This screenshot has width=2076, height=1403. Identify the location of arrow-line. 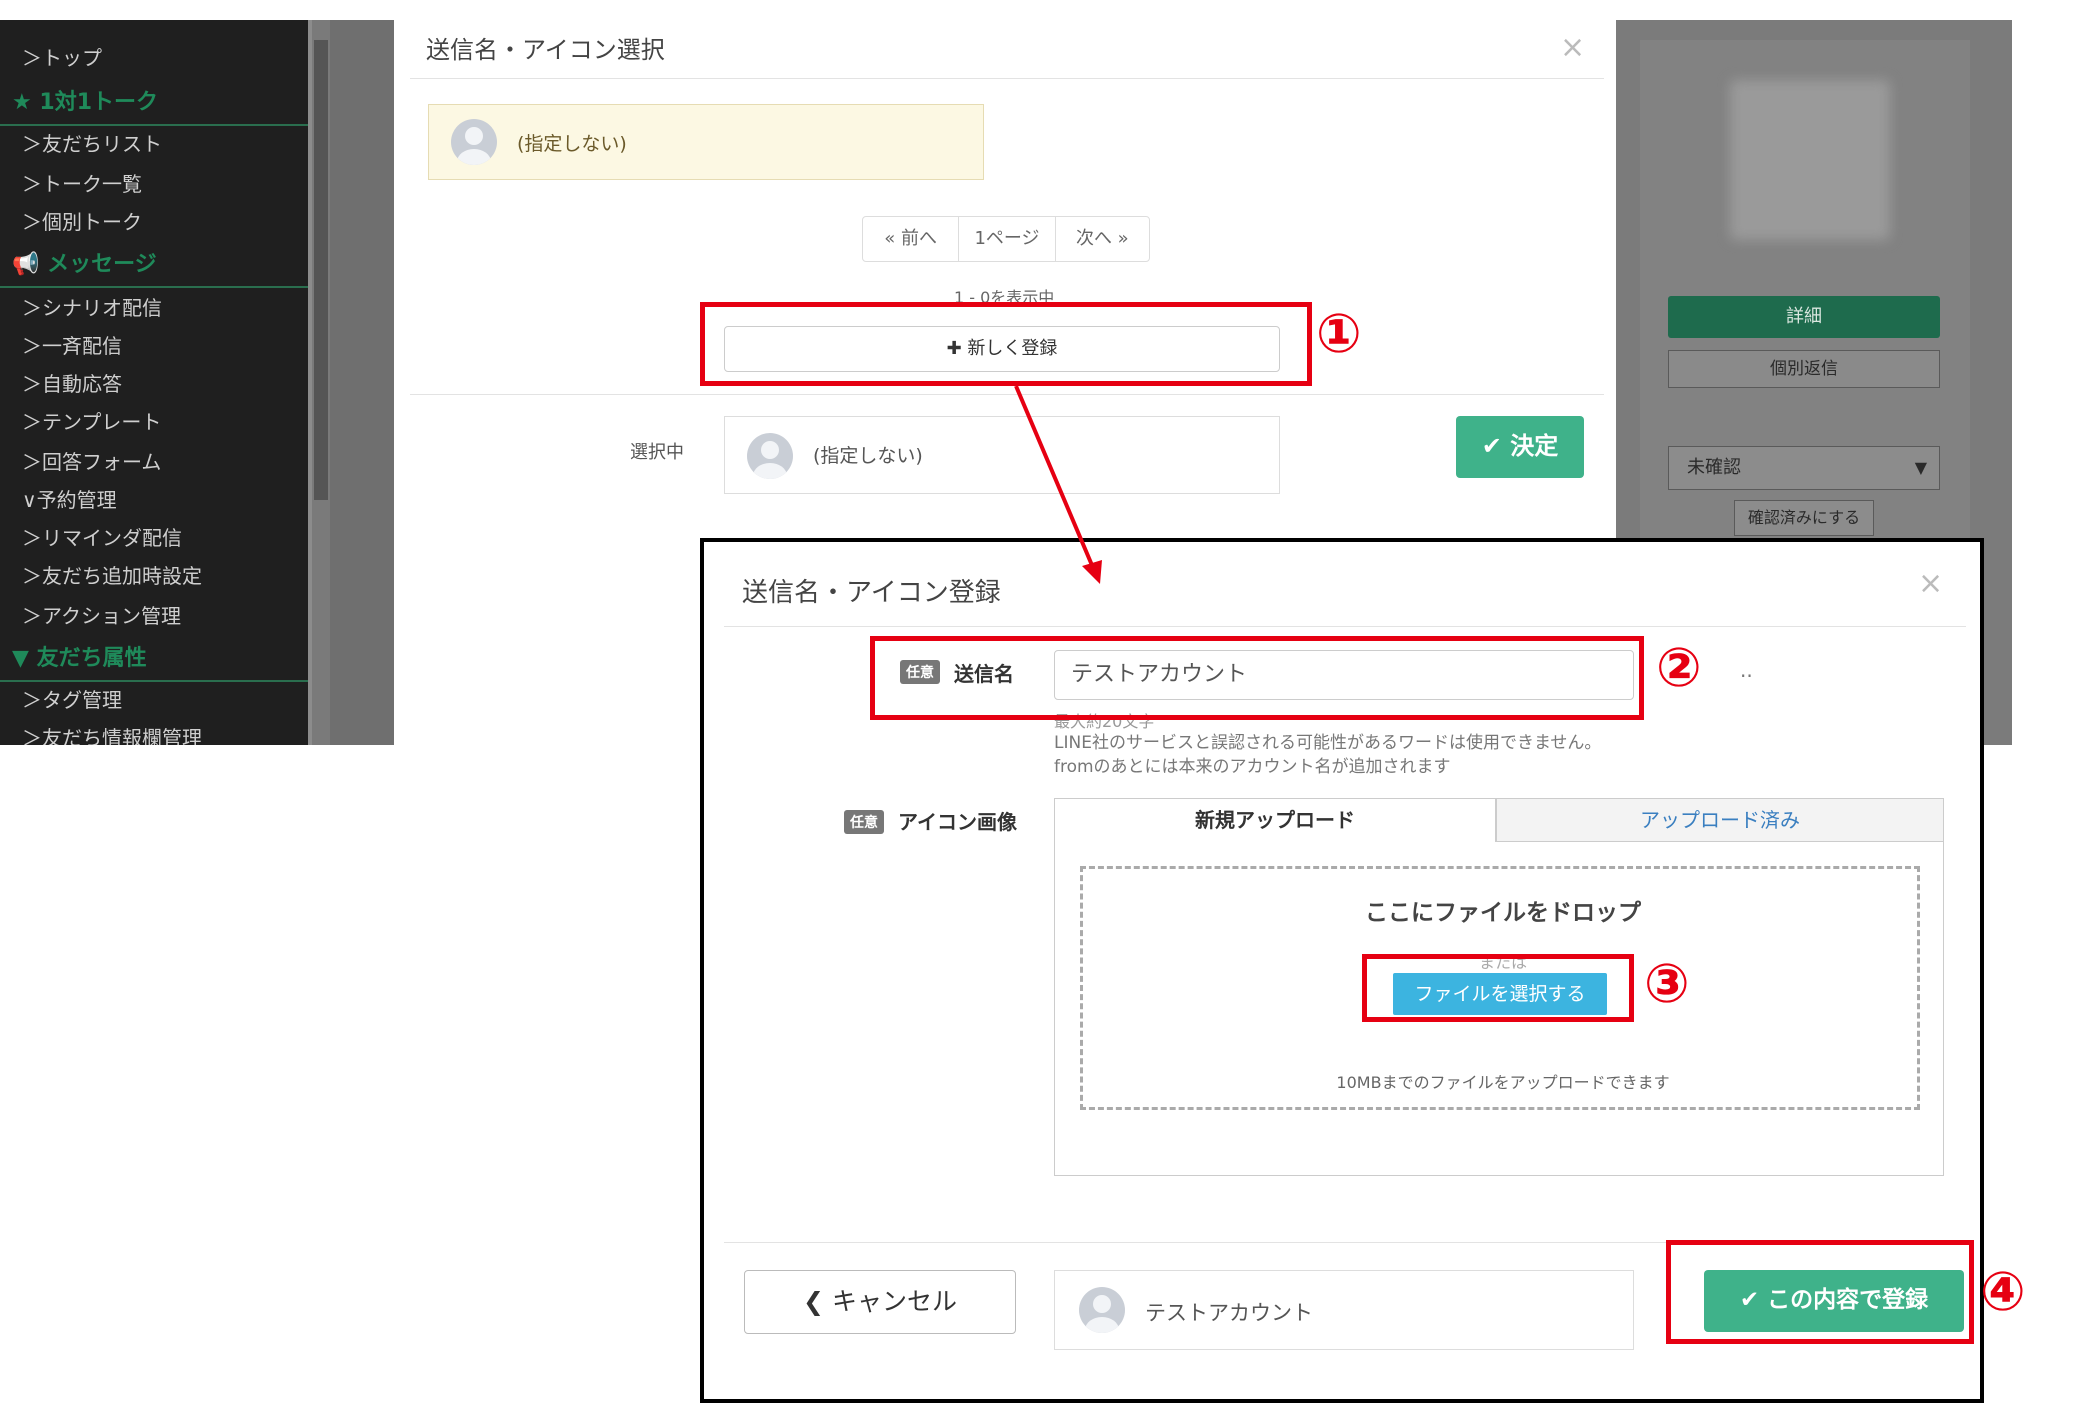
(1055, 478).